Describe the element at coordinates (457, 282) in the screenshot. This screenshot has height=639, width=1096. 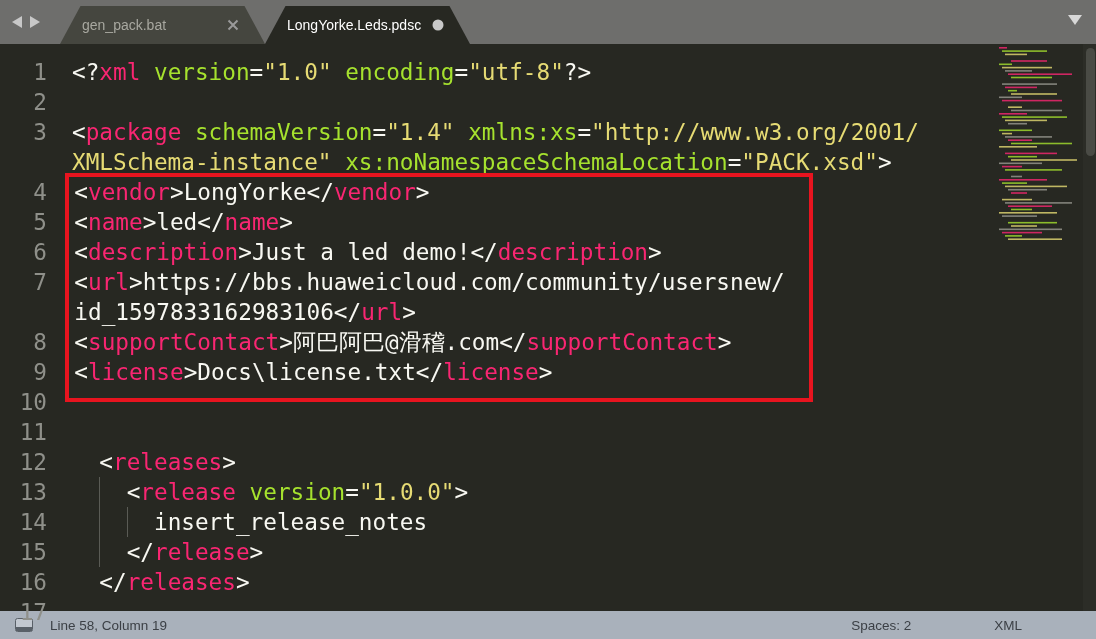
I see `code-text: >https://bbs.huaweicloud.com/community/usersnew/` at that location.